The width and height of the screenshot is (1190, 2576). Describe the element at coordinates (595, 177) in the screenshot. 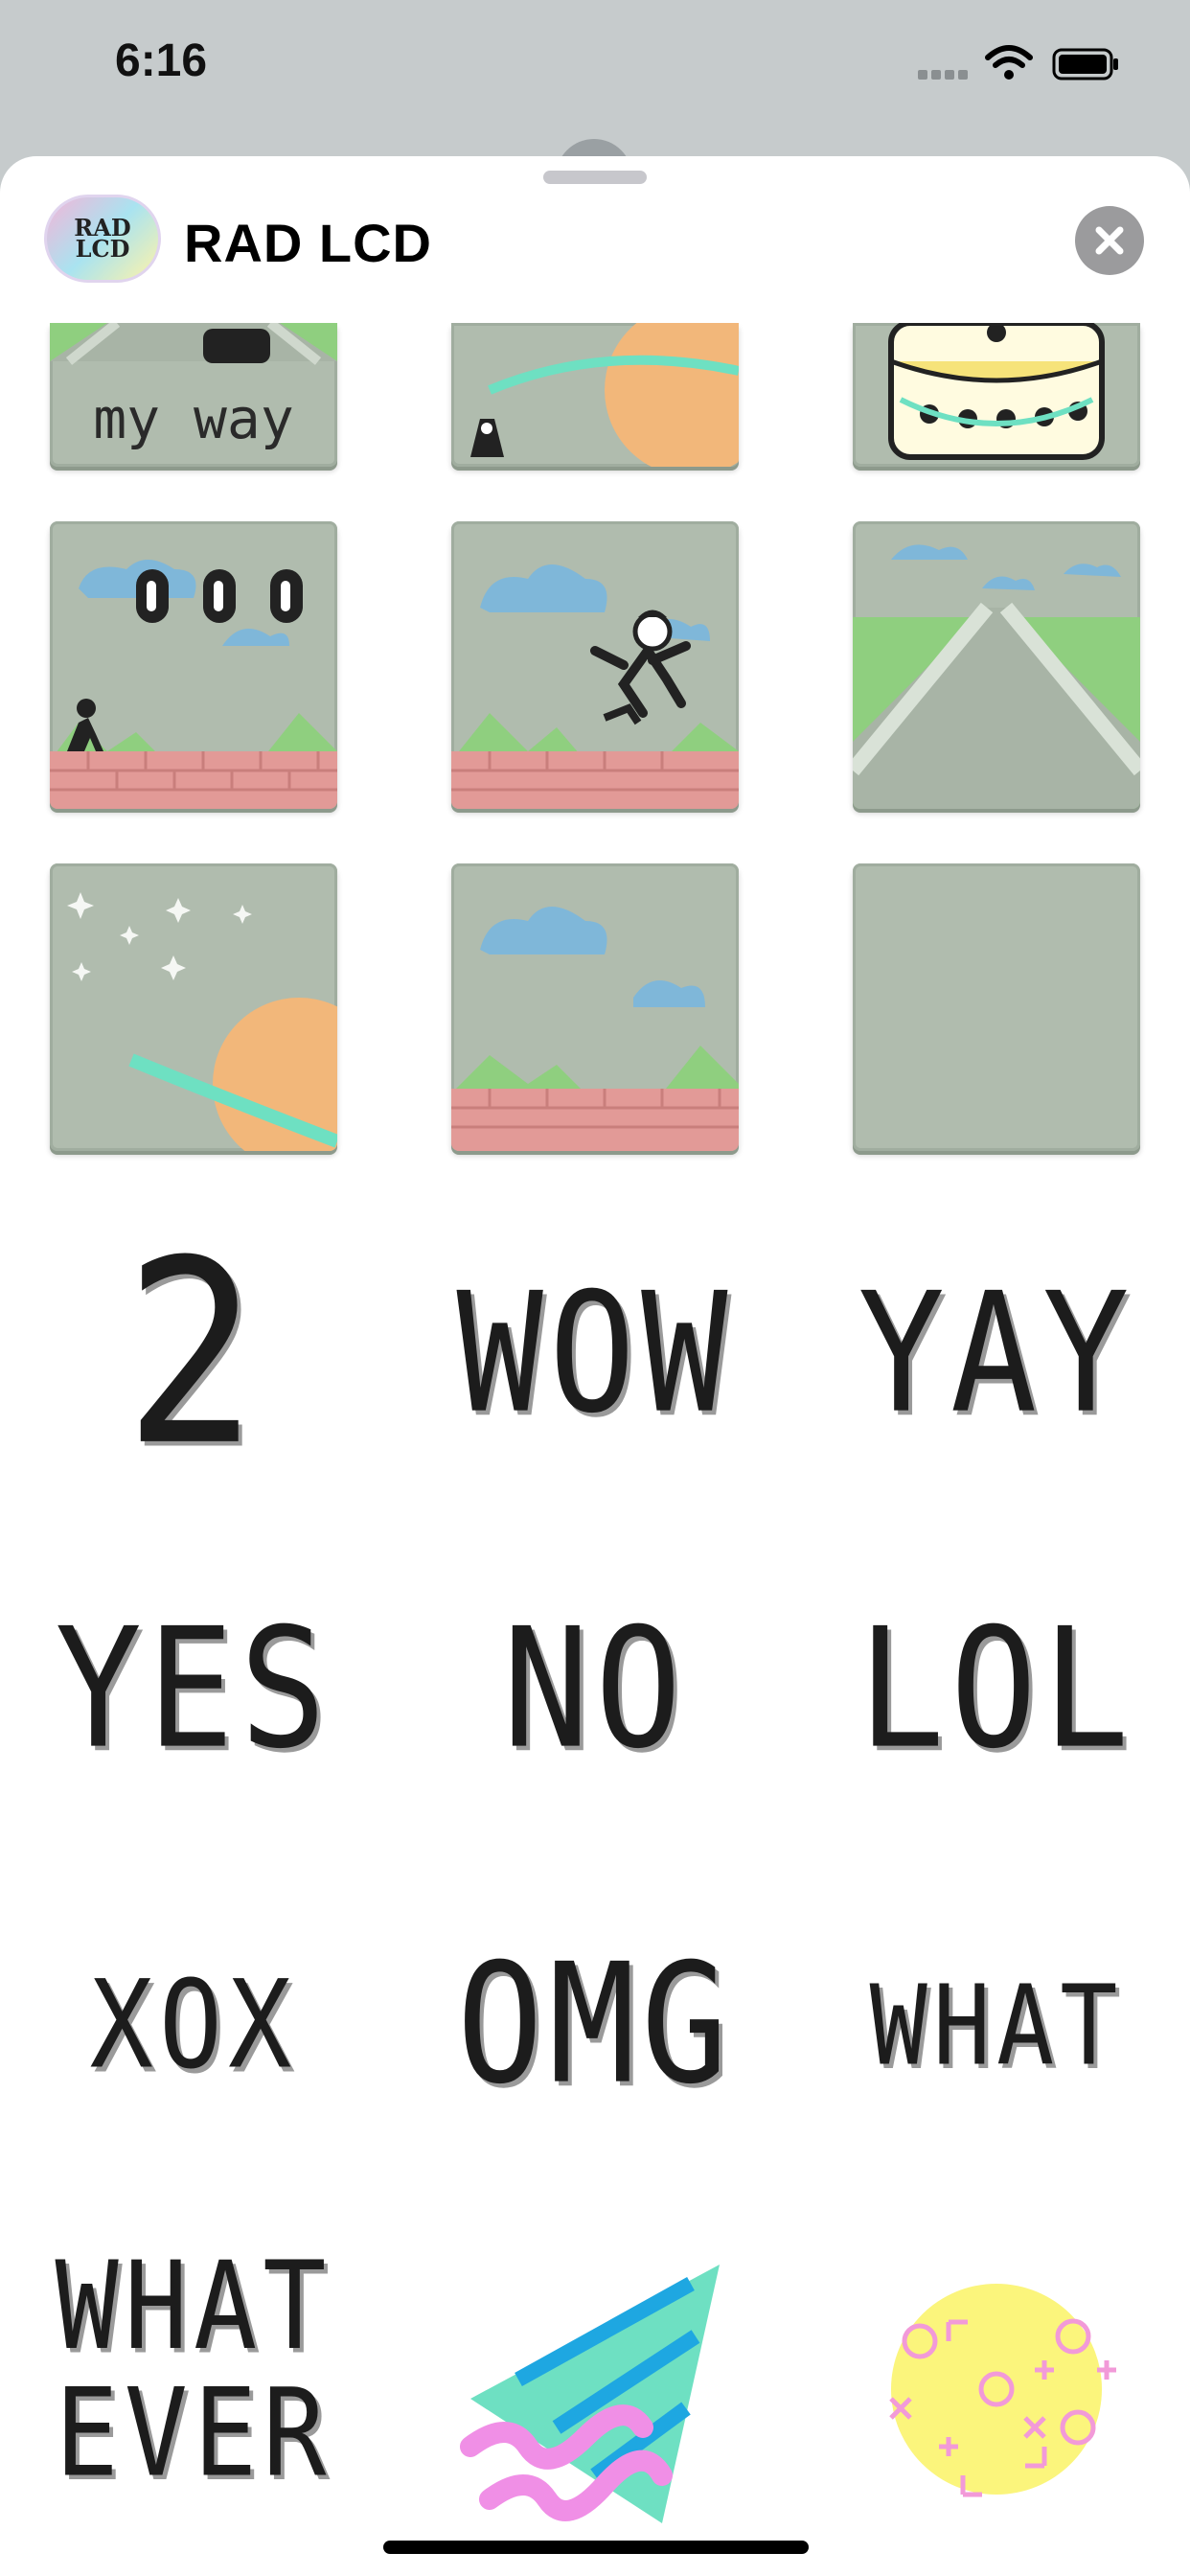

I see `sheet-grabber` at that location.